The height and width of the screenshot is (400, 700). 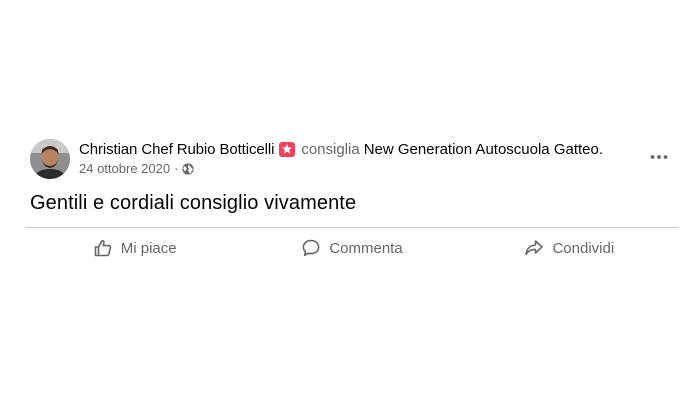 I want to click on share-button: Condividi, so click(x=569, y=248).